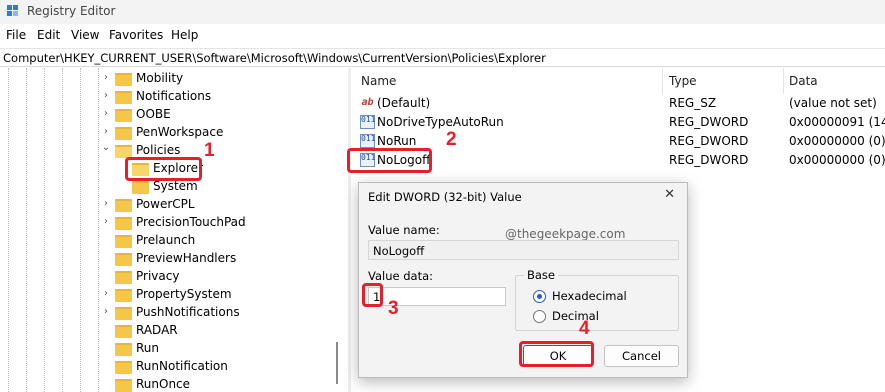 This screenshot has width=885, height=392. What do you see at coordinates (165, 204) in the screenshot?
I see `tree-item-label: PowerCPL` at bounding box center [165, 204].